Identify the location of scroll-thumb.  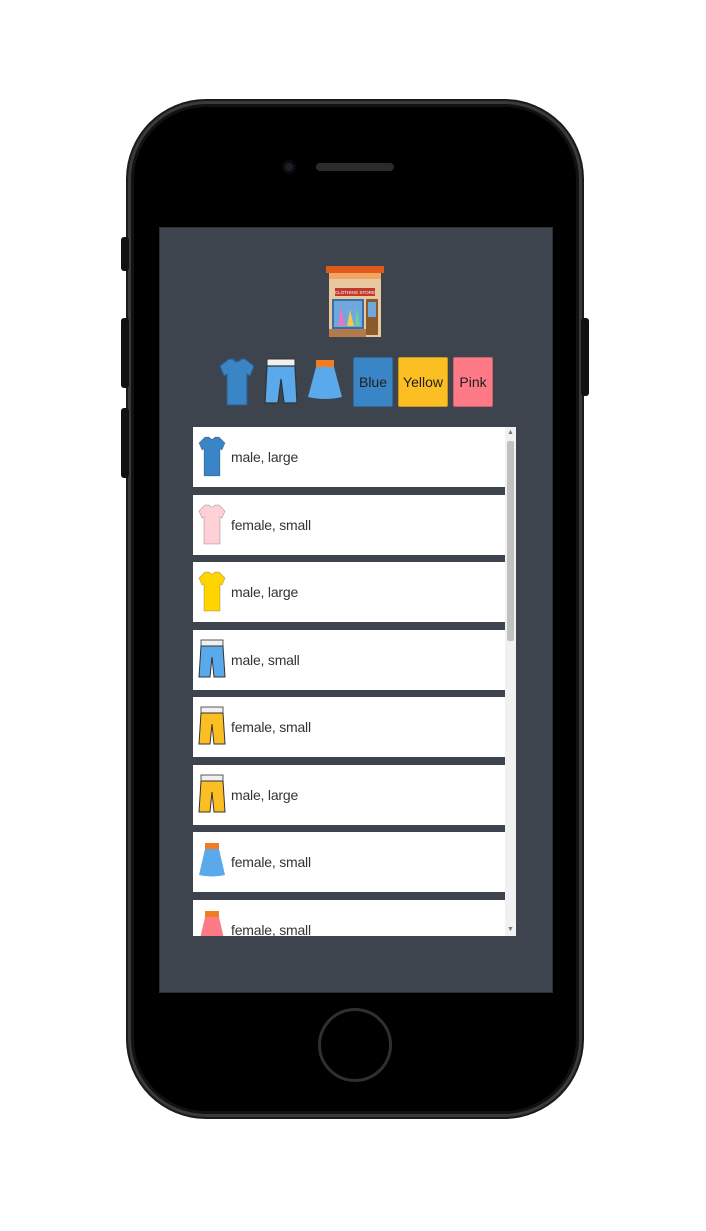
(510, 541).